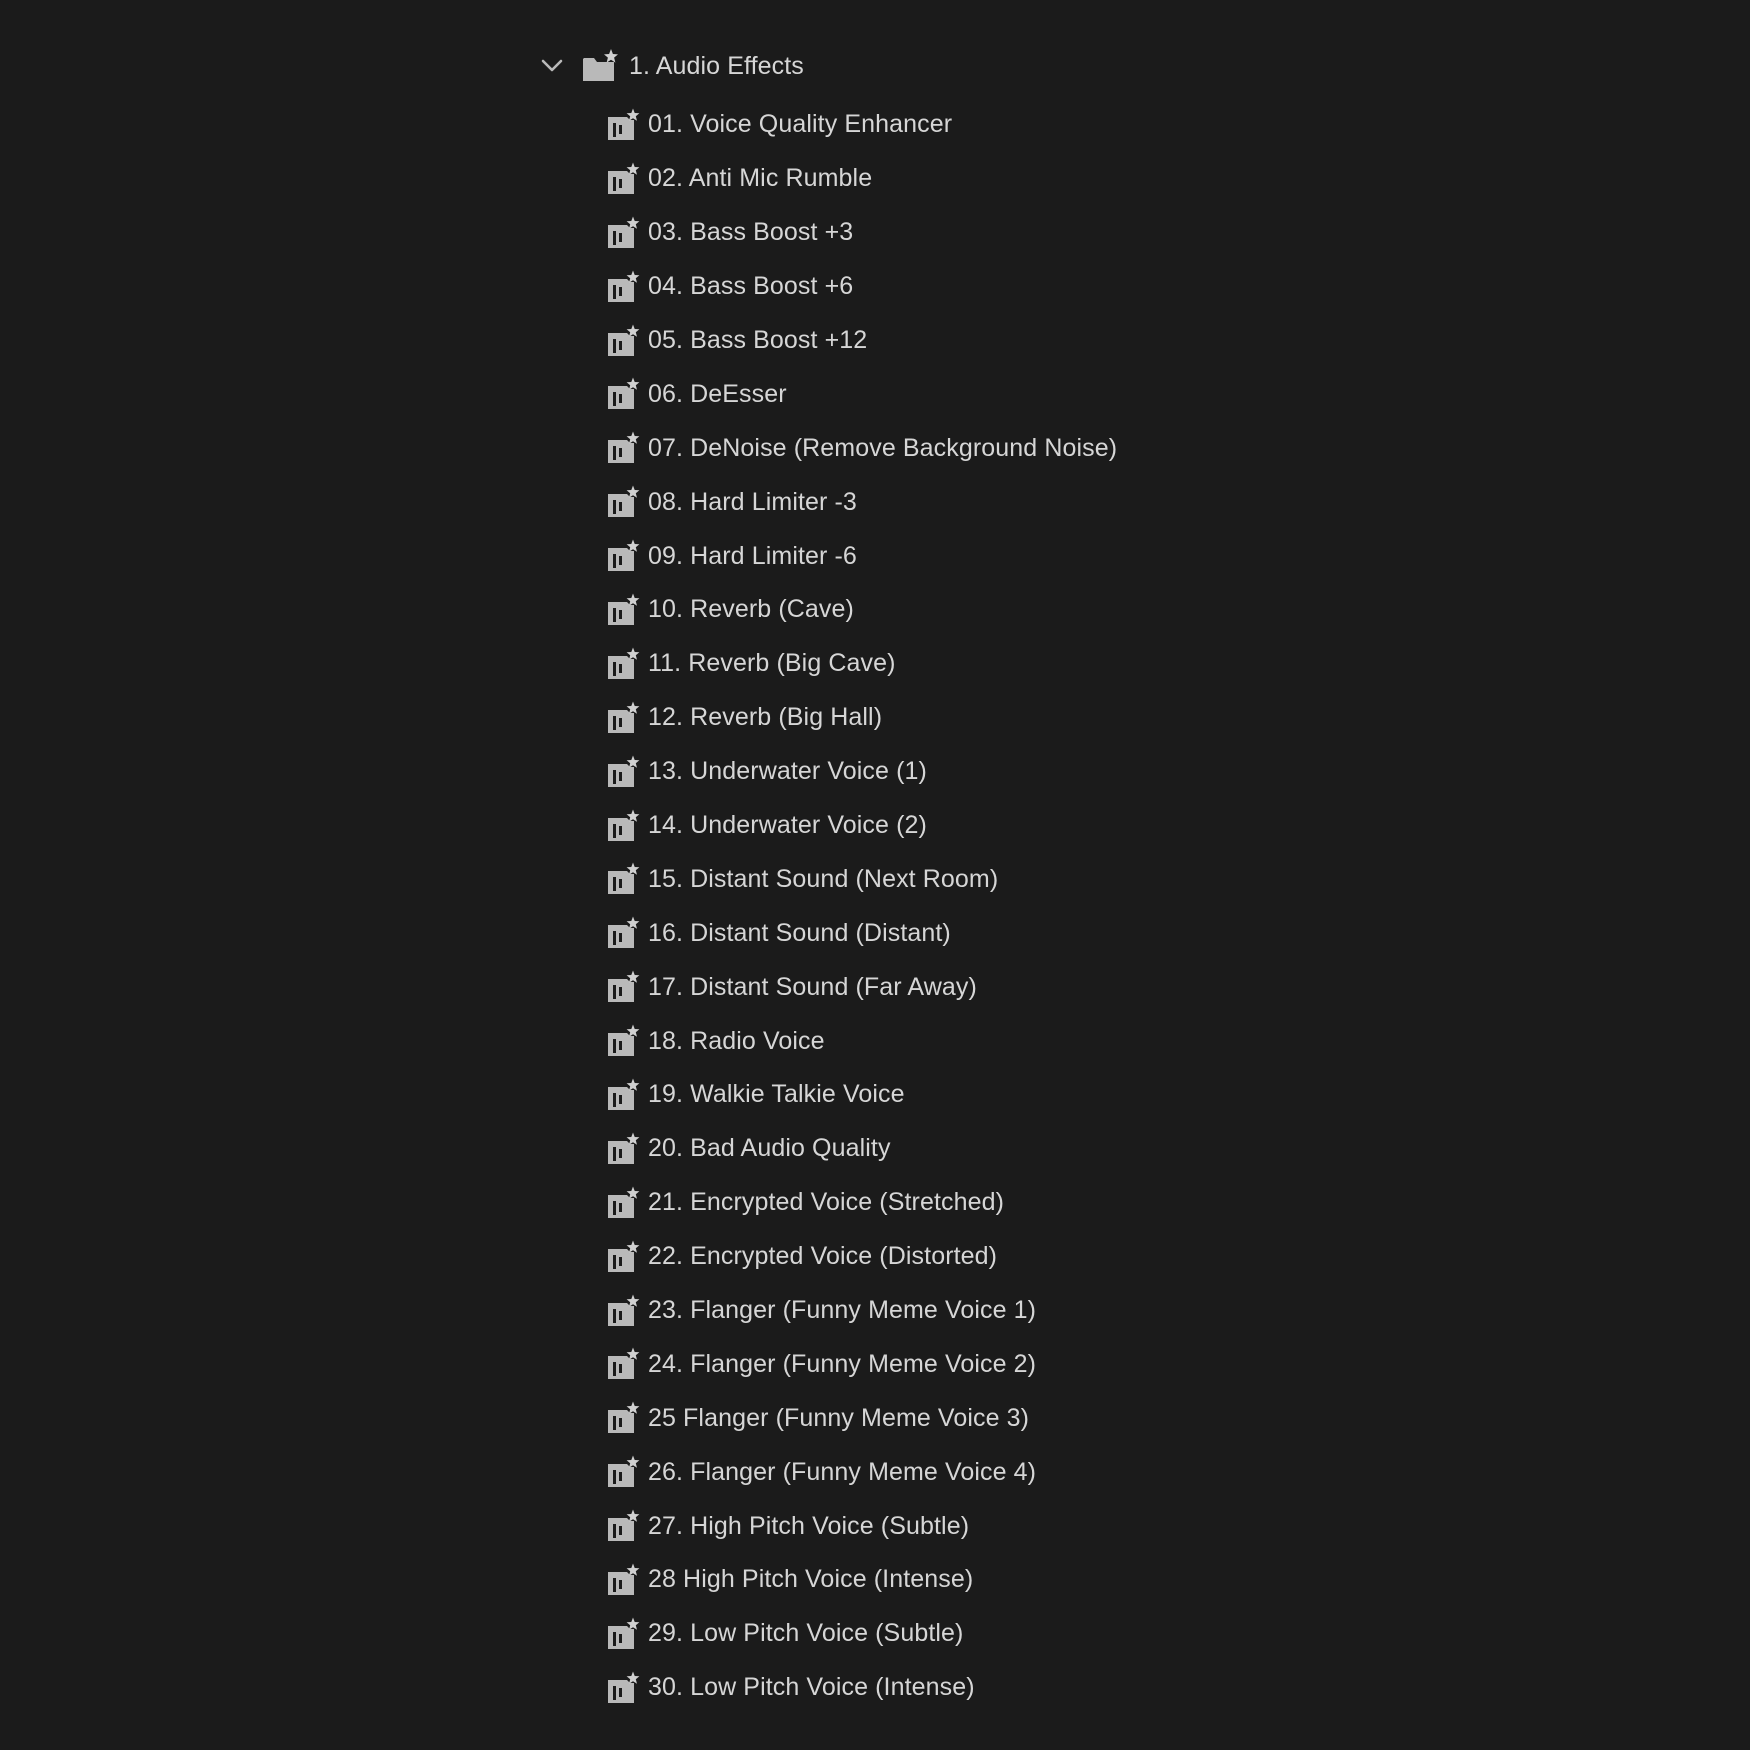 This screenshot has height=1750, width=1750. I want to click on effect-preset-item-19: 19. Walkie Talkie Voice, so click(861, 1095).